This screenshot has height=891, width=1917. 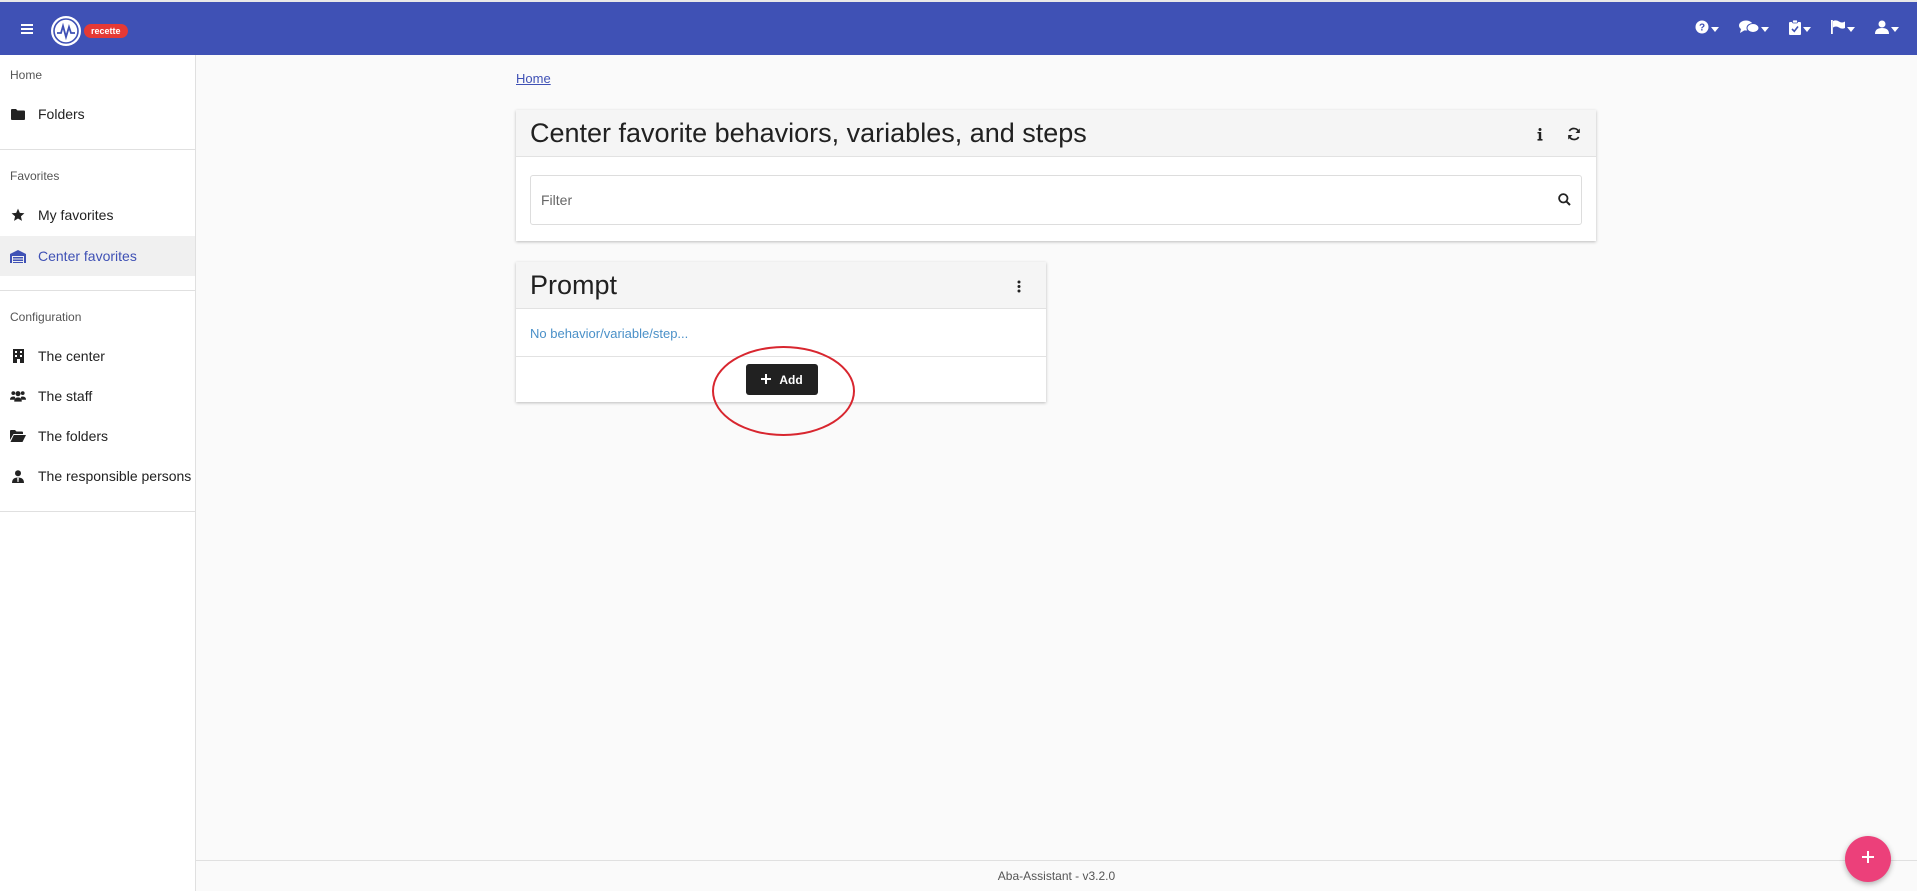 I want to click on prompt-card: Prompt No behavior/variable/step... Add, so click(x=781, y=332).